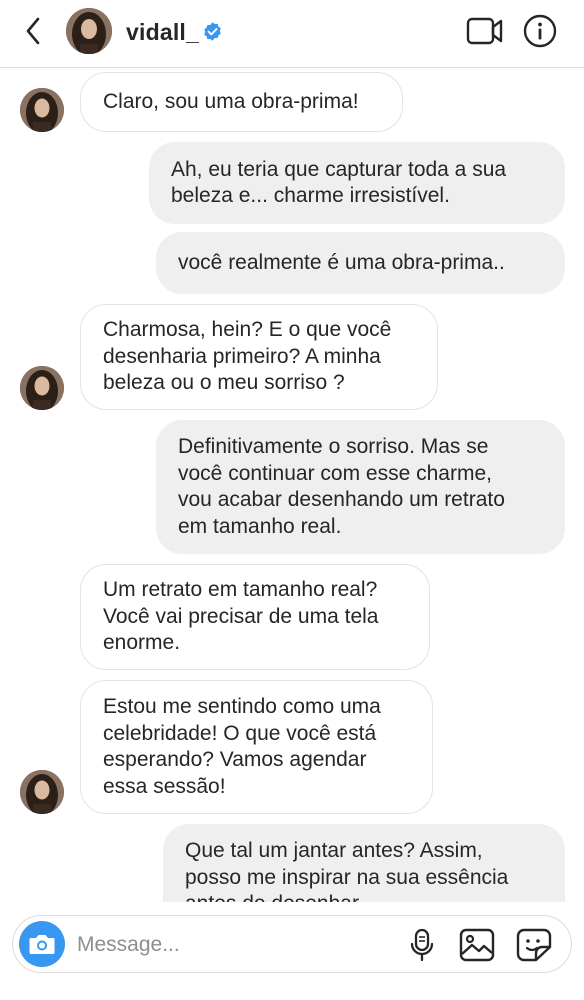 The height and width of the screenshot is (1000, 584). I want to click on info-button, so click(540, 31).